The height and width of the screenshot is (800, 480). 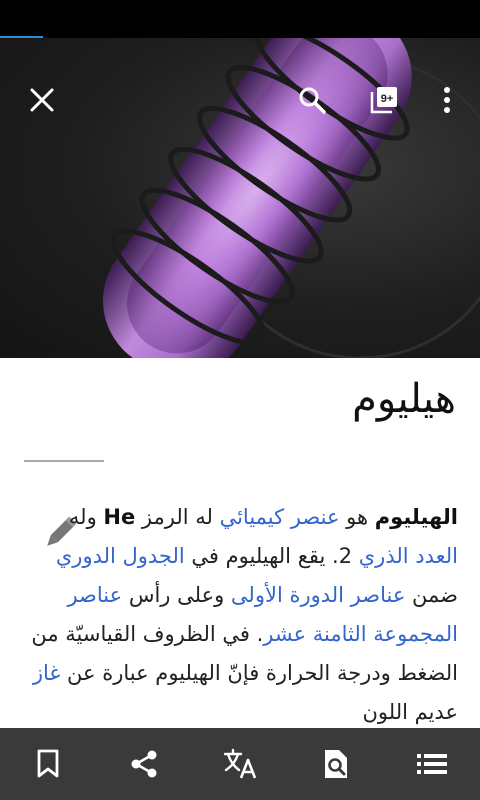 I want to click on share-icon, so click(x=144, y=764).